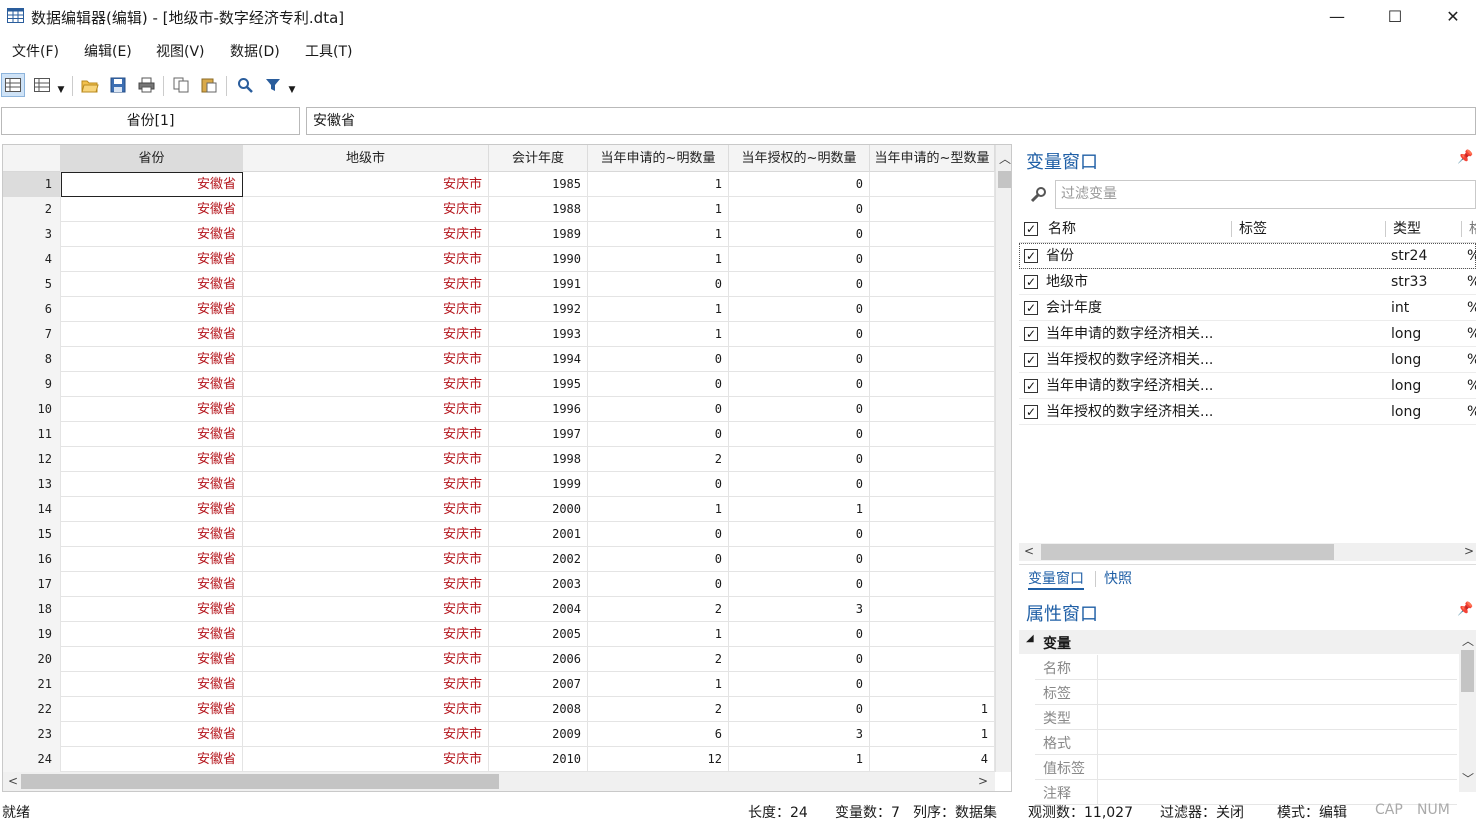 The width and height of the screenshot is (1476, 822). What do you see at coordinates (1246, 717) in the screenshot?
I see `property-row: 类型` at bounding box center [1246, 717].